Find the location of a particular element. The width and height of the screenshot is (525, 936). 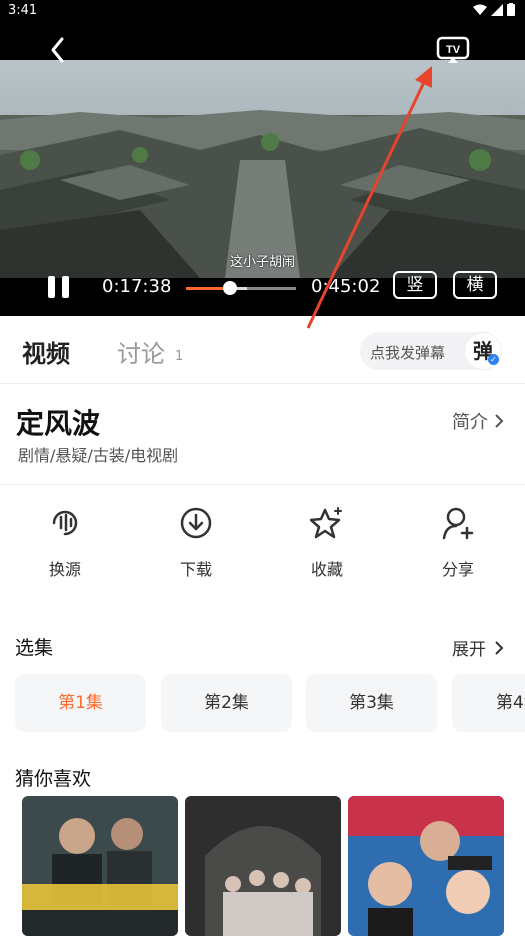

player-controls: 0:17:38 0:45:02 竖 横 is located at coordinates (262, 288).